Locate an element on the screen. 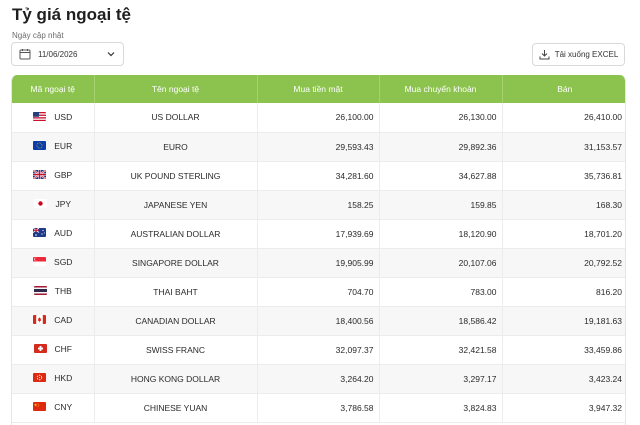  table-row: THB THAI BAHT 704.70 783.00 816.20 is located at coordinates (318, 292).